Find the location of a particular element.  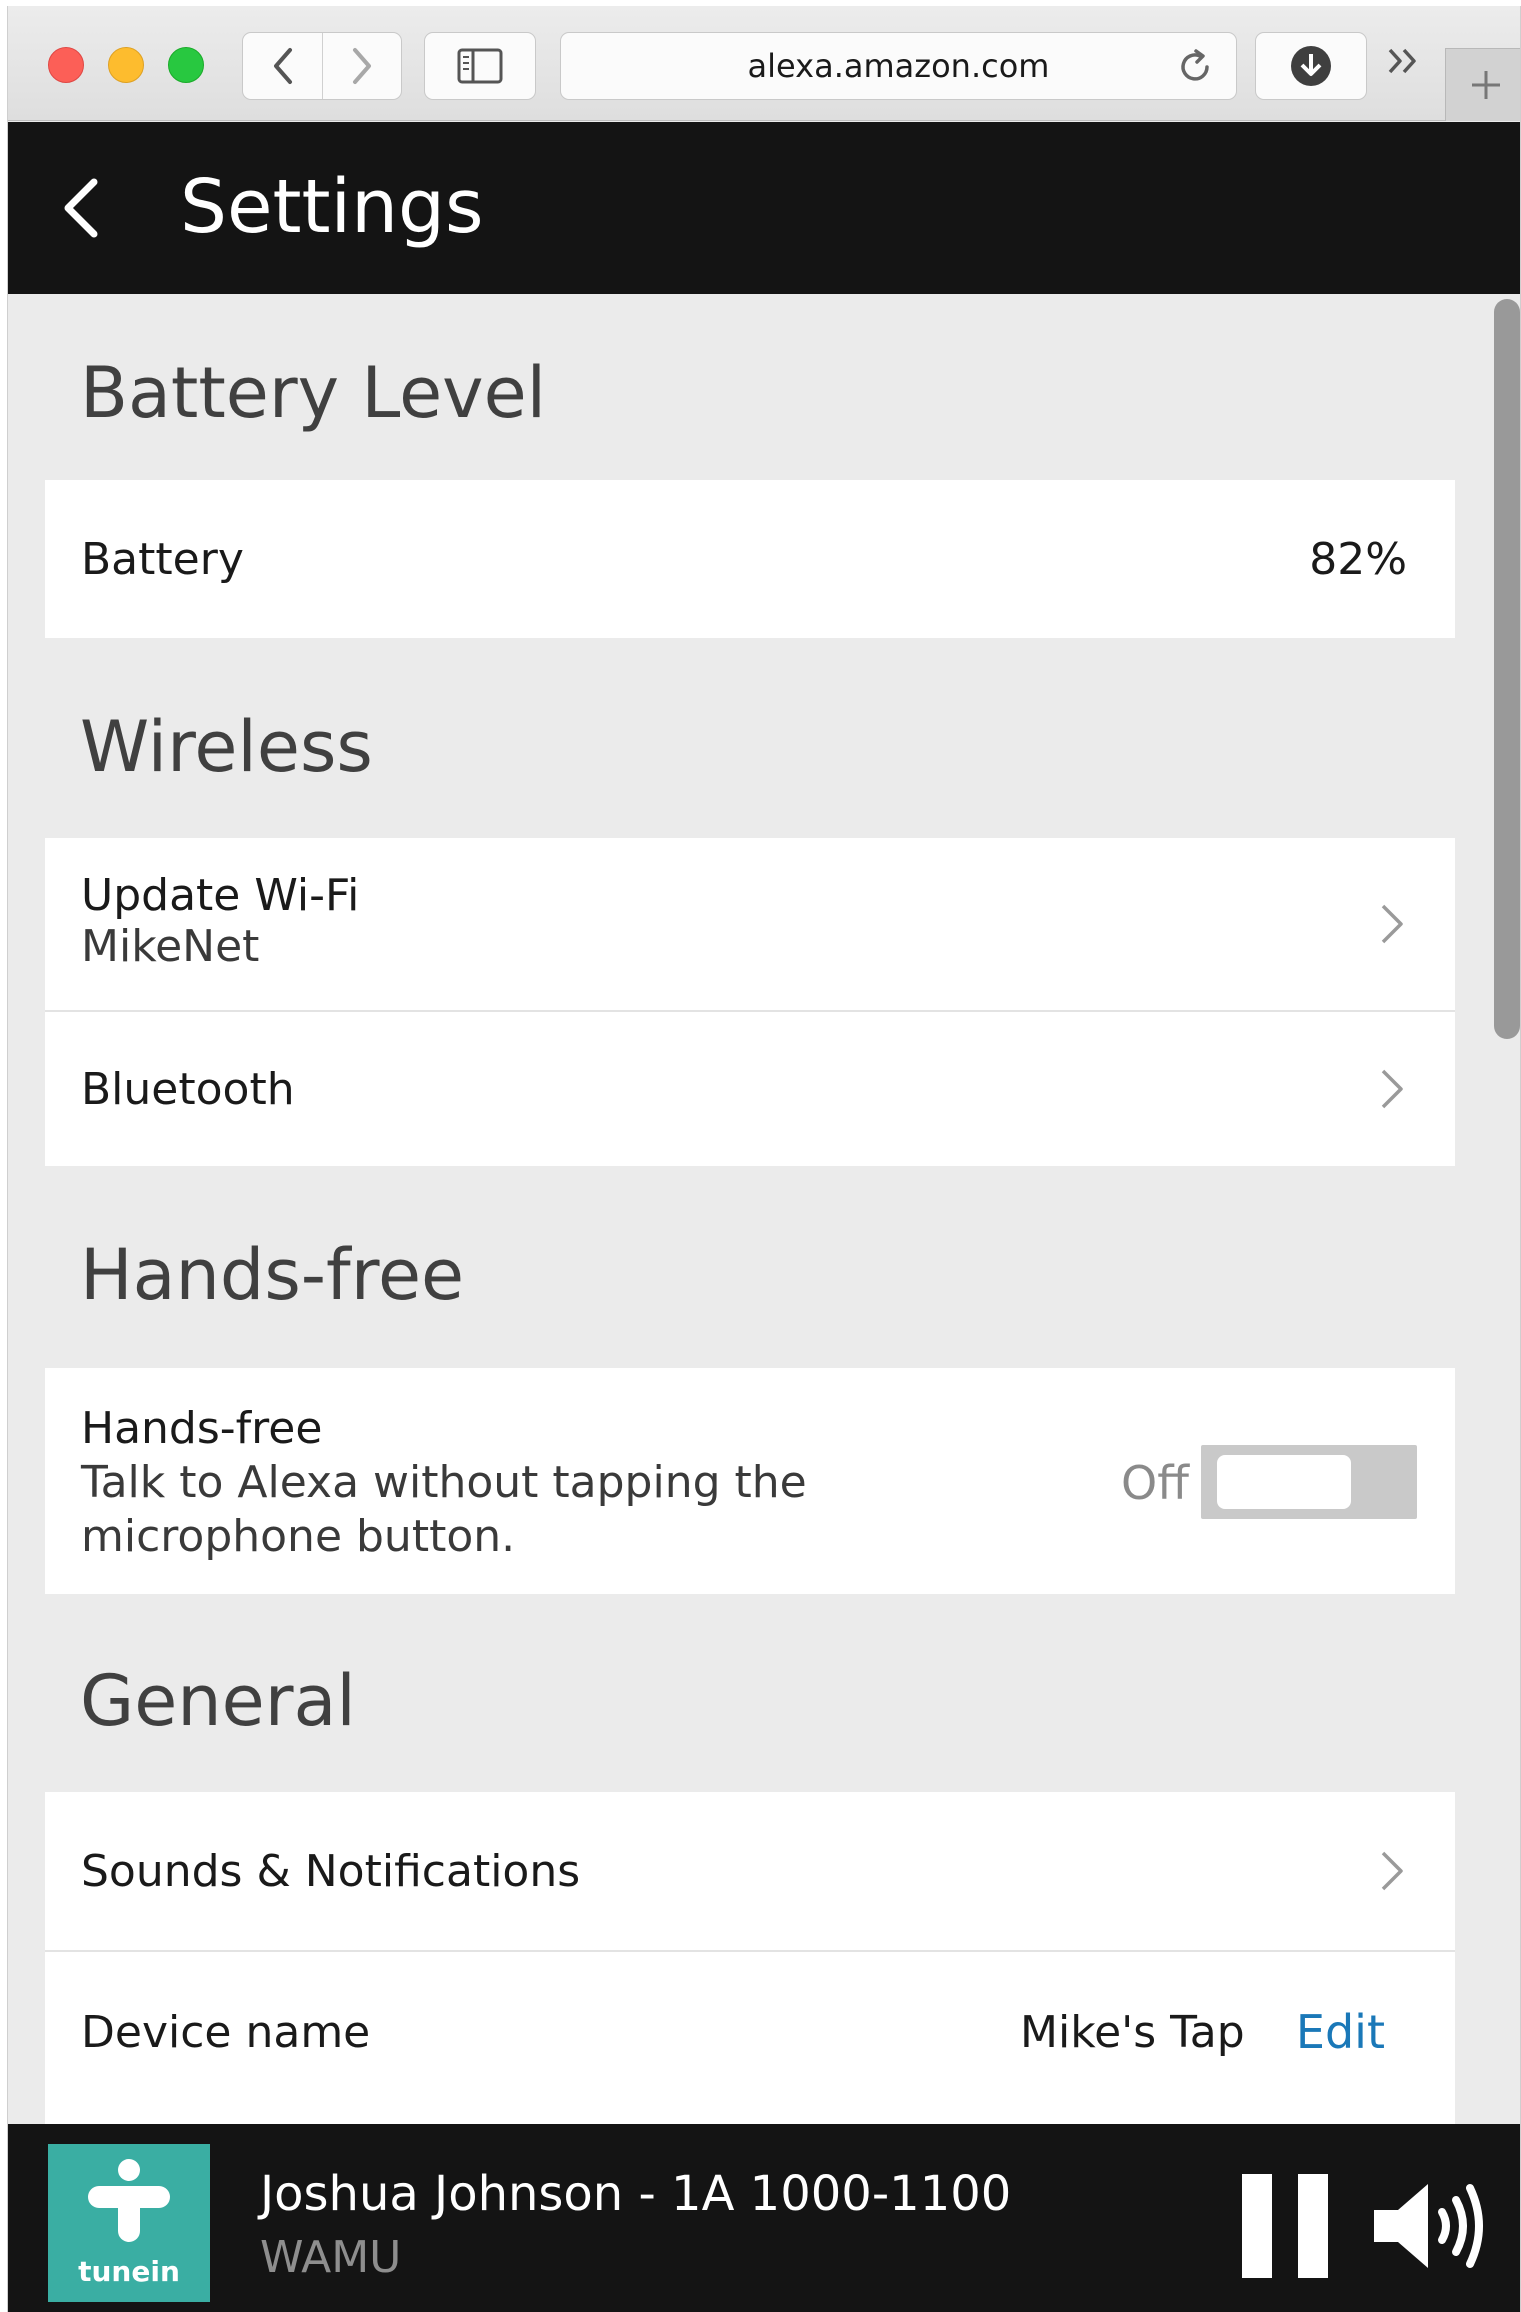

pause-icon-bar is located at coordinates (1313, 2226).